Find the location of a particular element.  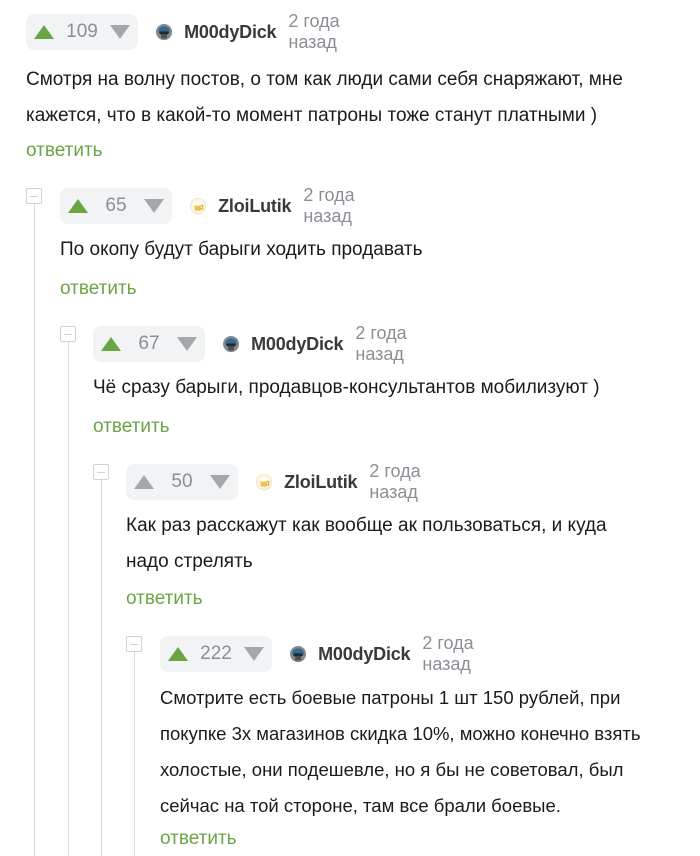

vote-box: 50 is located at coordinates (182, 482).